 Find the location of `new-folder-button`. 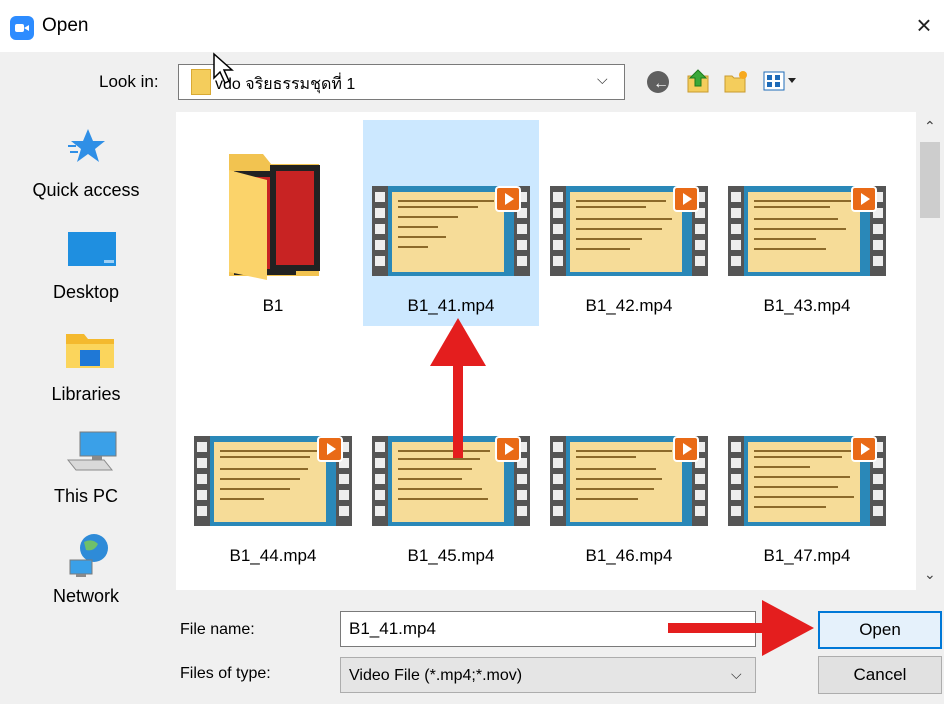

new-folder-button is located at coordinates (736, 81).